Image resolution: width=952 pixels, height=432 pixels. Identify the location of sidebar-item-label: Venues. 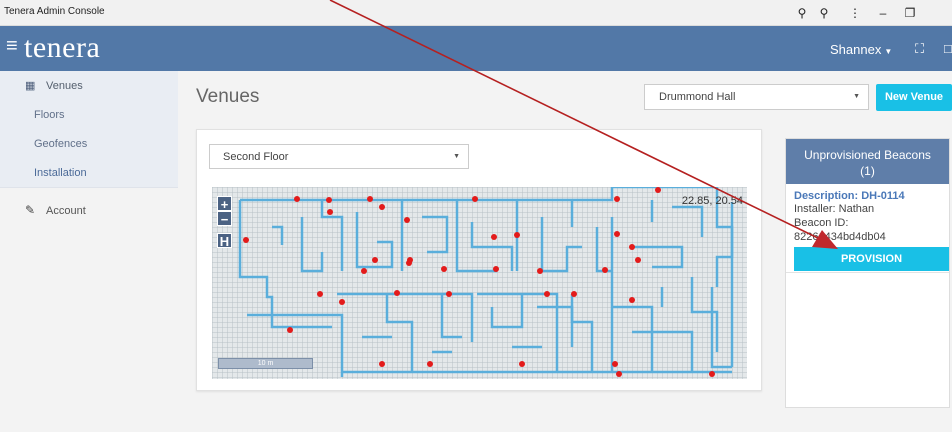
(64, 86).